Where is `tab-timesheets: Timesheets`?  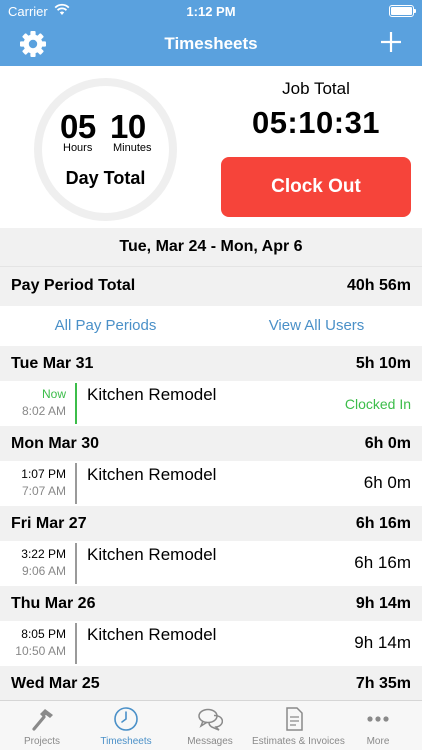
tab-timesheets: Timesheets is located at coordinates (126, 725).